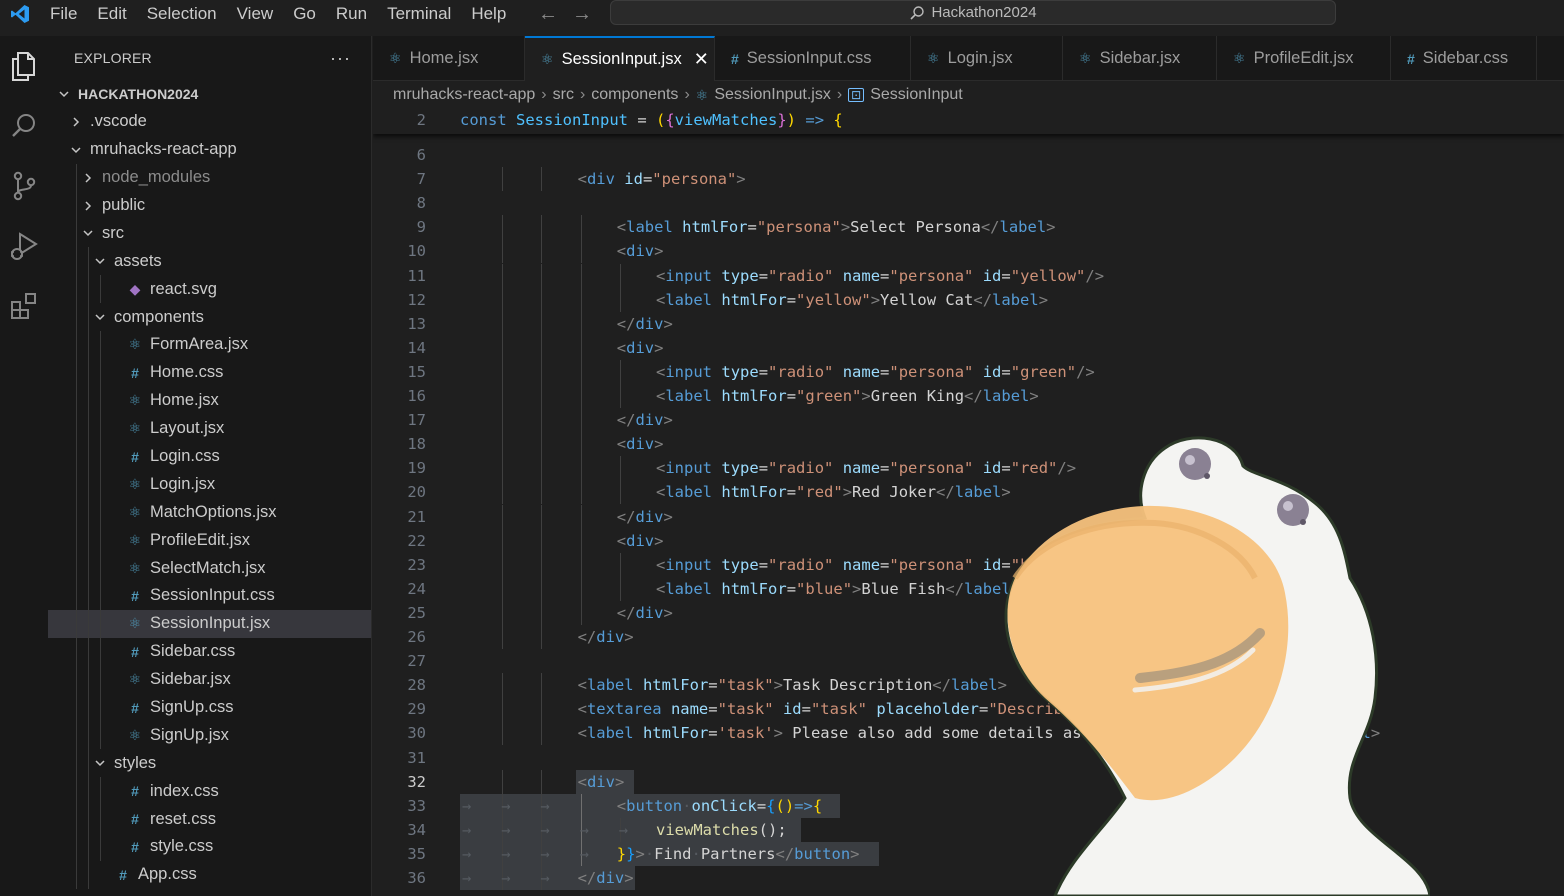 The image size is (1564, 896). Describe the element at coordinates (464, 95) in the screenshot. I see `breadcrumb-item-mruhacks-react-app: mruhacks-react-app` at that location.